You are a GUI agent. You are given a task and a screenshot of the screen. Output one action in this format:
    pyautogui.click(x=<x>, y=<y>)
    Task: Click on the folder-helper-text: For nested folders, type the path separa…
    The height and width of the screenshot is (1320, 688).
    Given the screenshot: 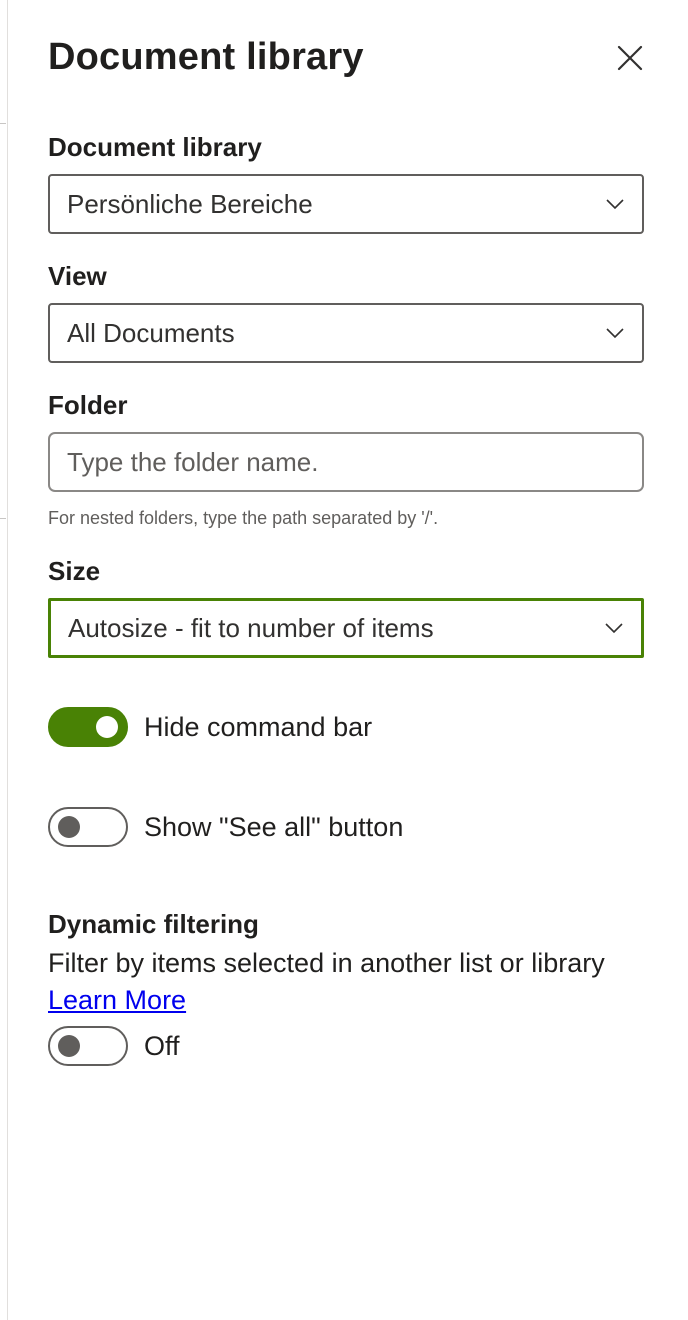 What is the action you would take?
    pyautogui.click(x=243, y=518)
    